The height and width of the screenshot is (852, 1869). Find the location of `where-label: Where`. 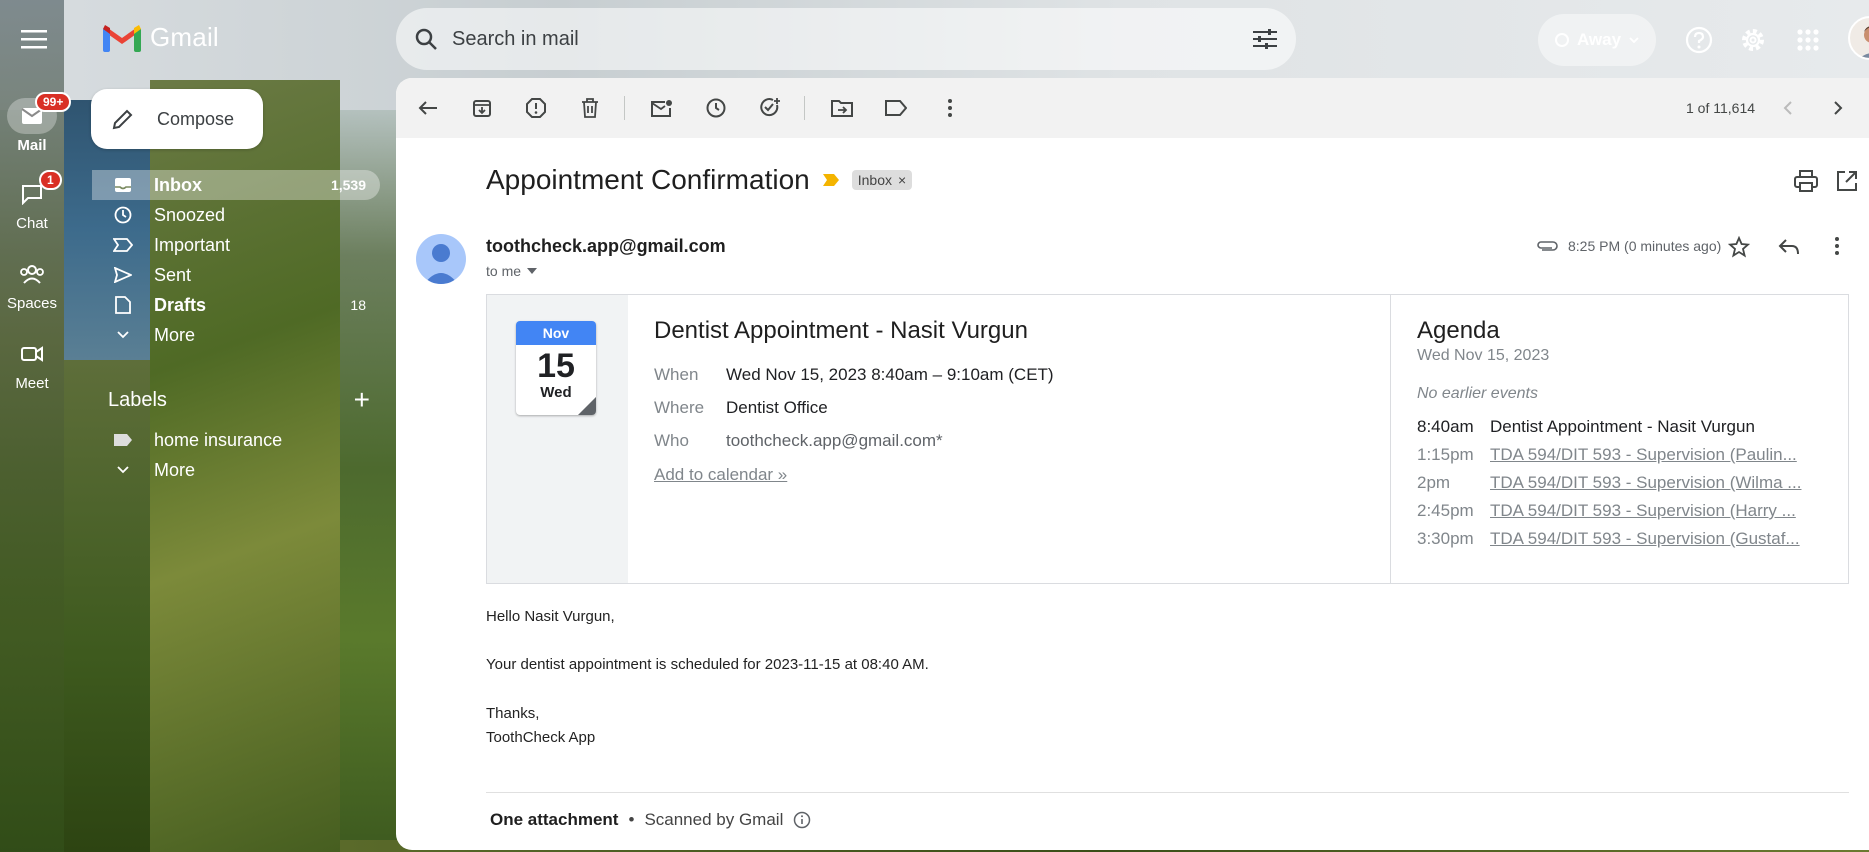

where-label: Where is located at coordinates (679, 407).